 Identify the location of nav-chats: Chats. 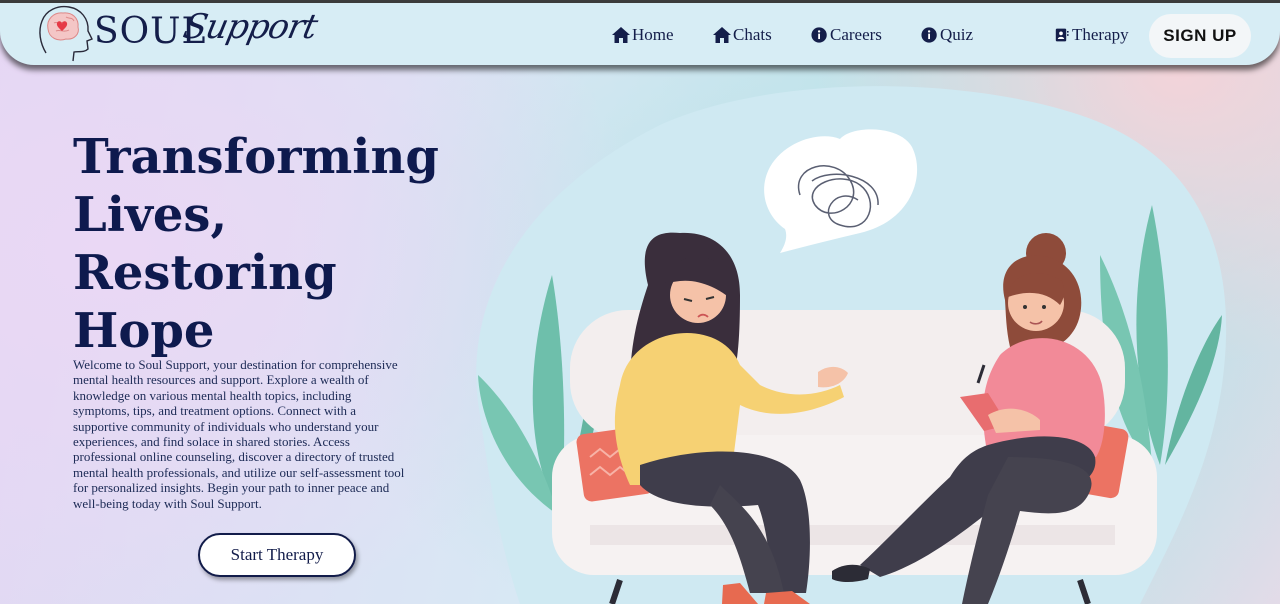
(742, 35).